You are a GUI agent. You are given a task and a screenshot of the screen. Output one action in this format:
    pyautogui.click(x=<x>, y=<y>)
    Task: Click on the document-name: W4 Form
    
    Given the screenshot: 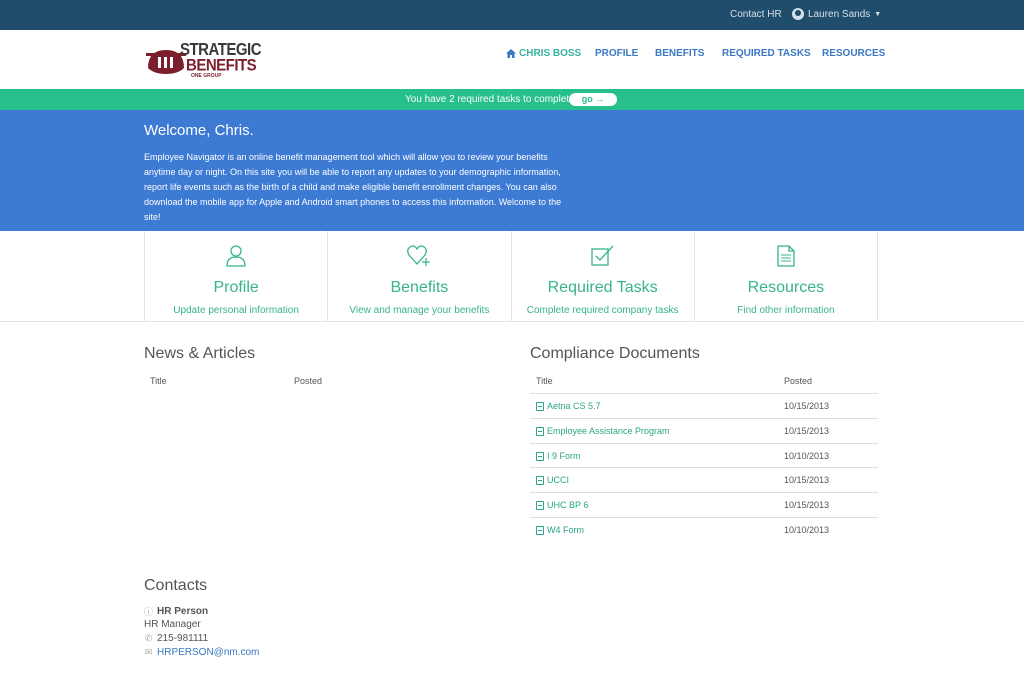 What is the action you would take?
    pyautogui.click(x=565, y=530)
    